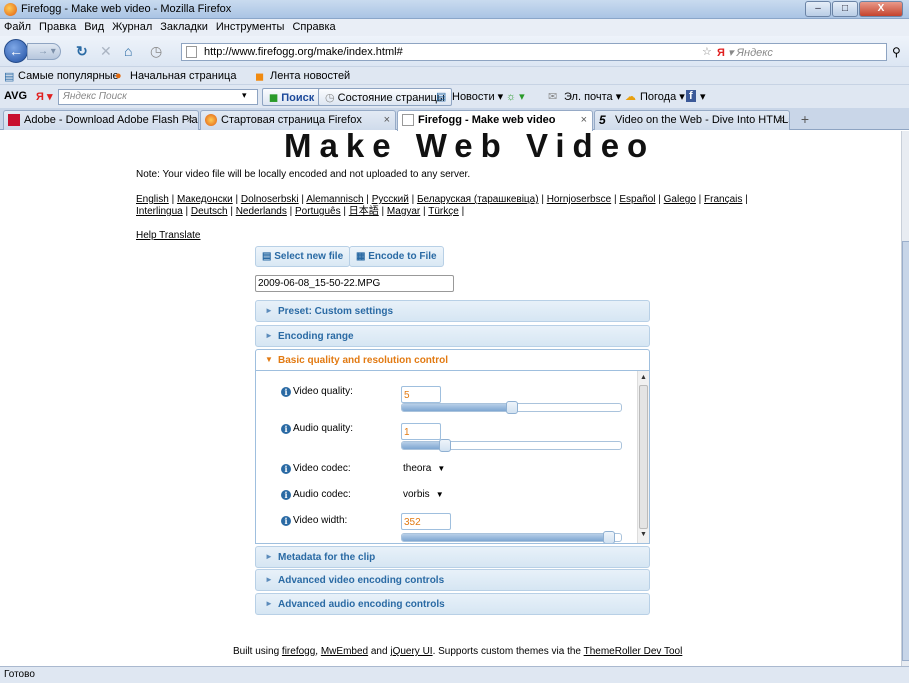 The width and height of the screenshot is (909, 683). I want to click on menu-file: Файл, so click(17, 26).